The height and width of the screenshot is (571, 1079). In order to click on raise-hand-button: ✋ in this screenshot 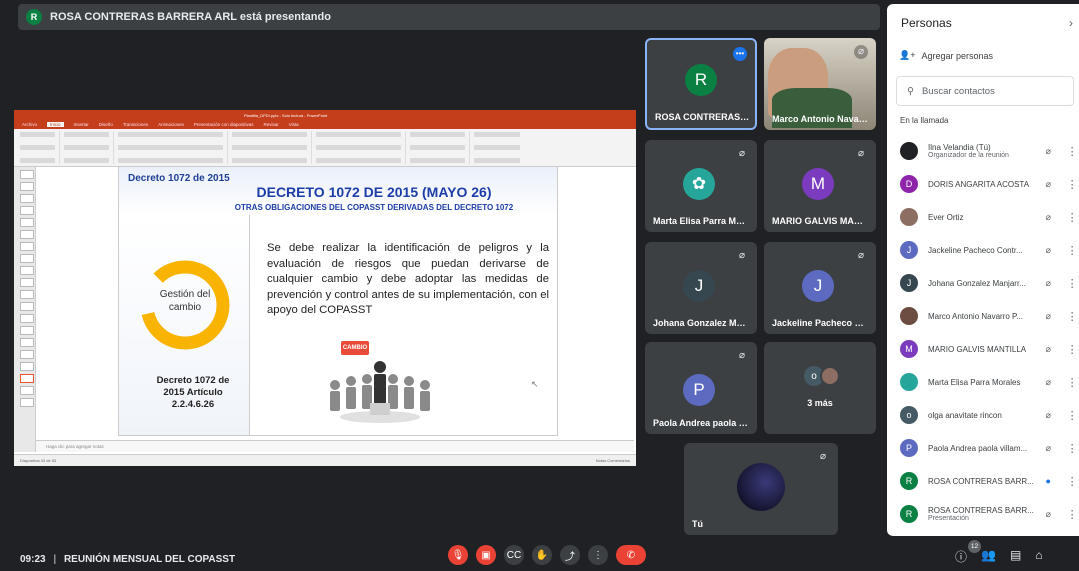, I will do `click(542, 555)`.